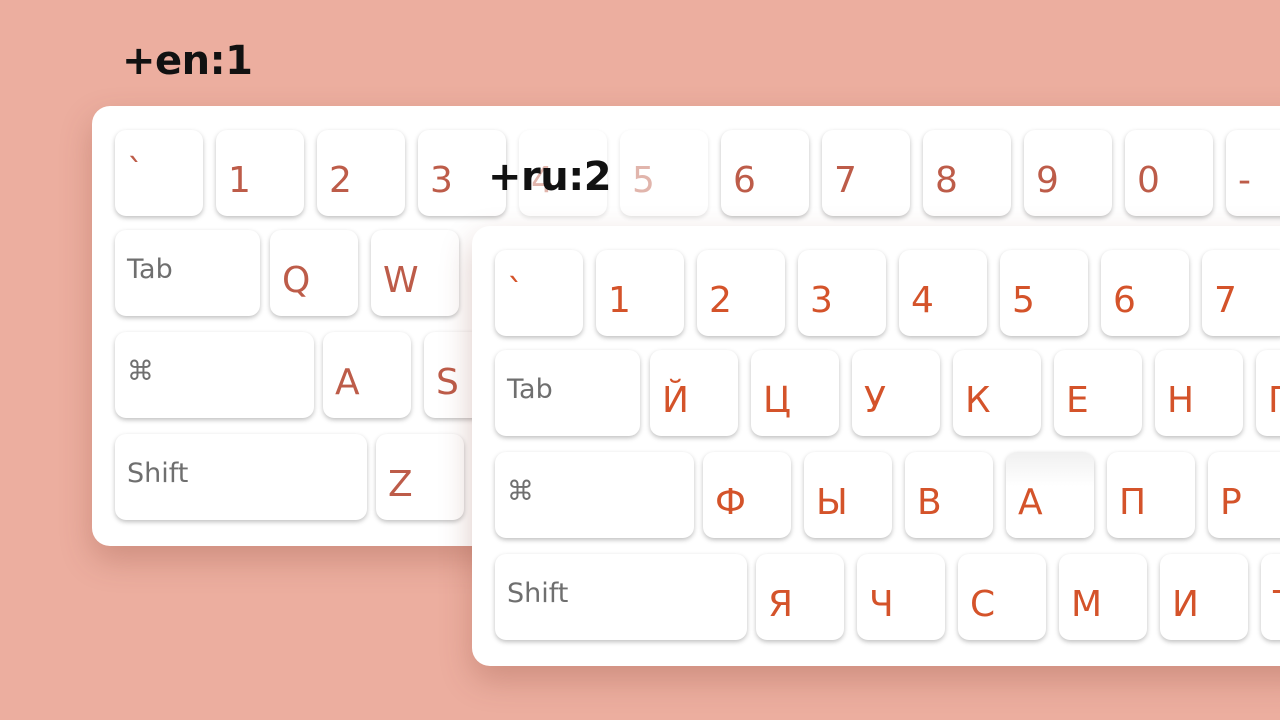 The image size is (1280, 720). What do you see at coordinates (795, 393) in the screenshot?
I see `key-tse: Ц` at bounding box center [795, 393].